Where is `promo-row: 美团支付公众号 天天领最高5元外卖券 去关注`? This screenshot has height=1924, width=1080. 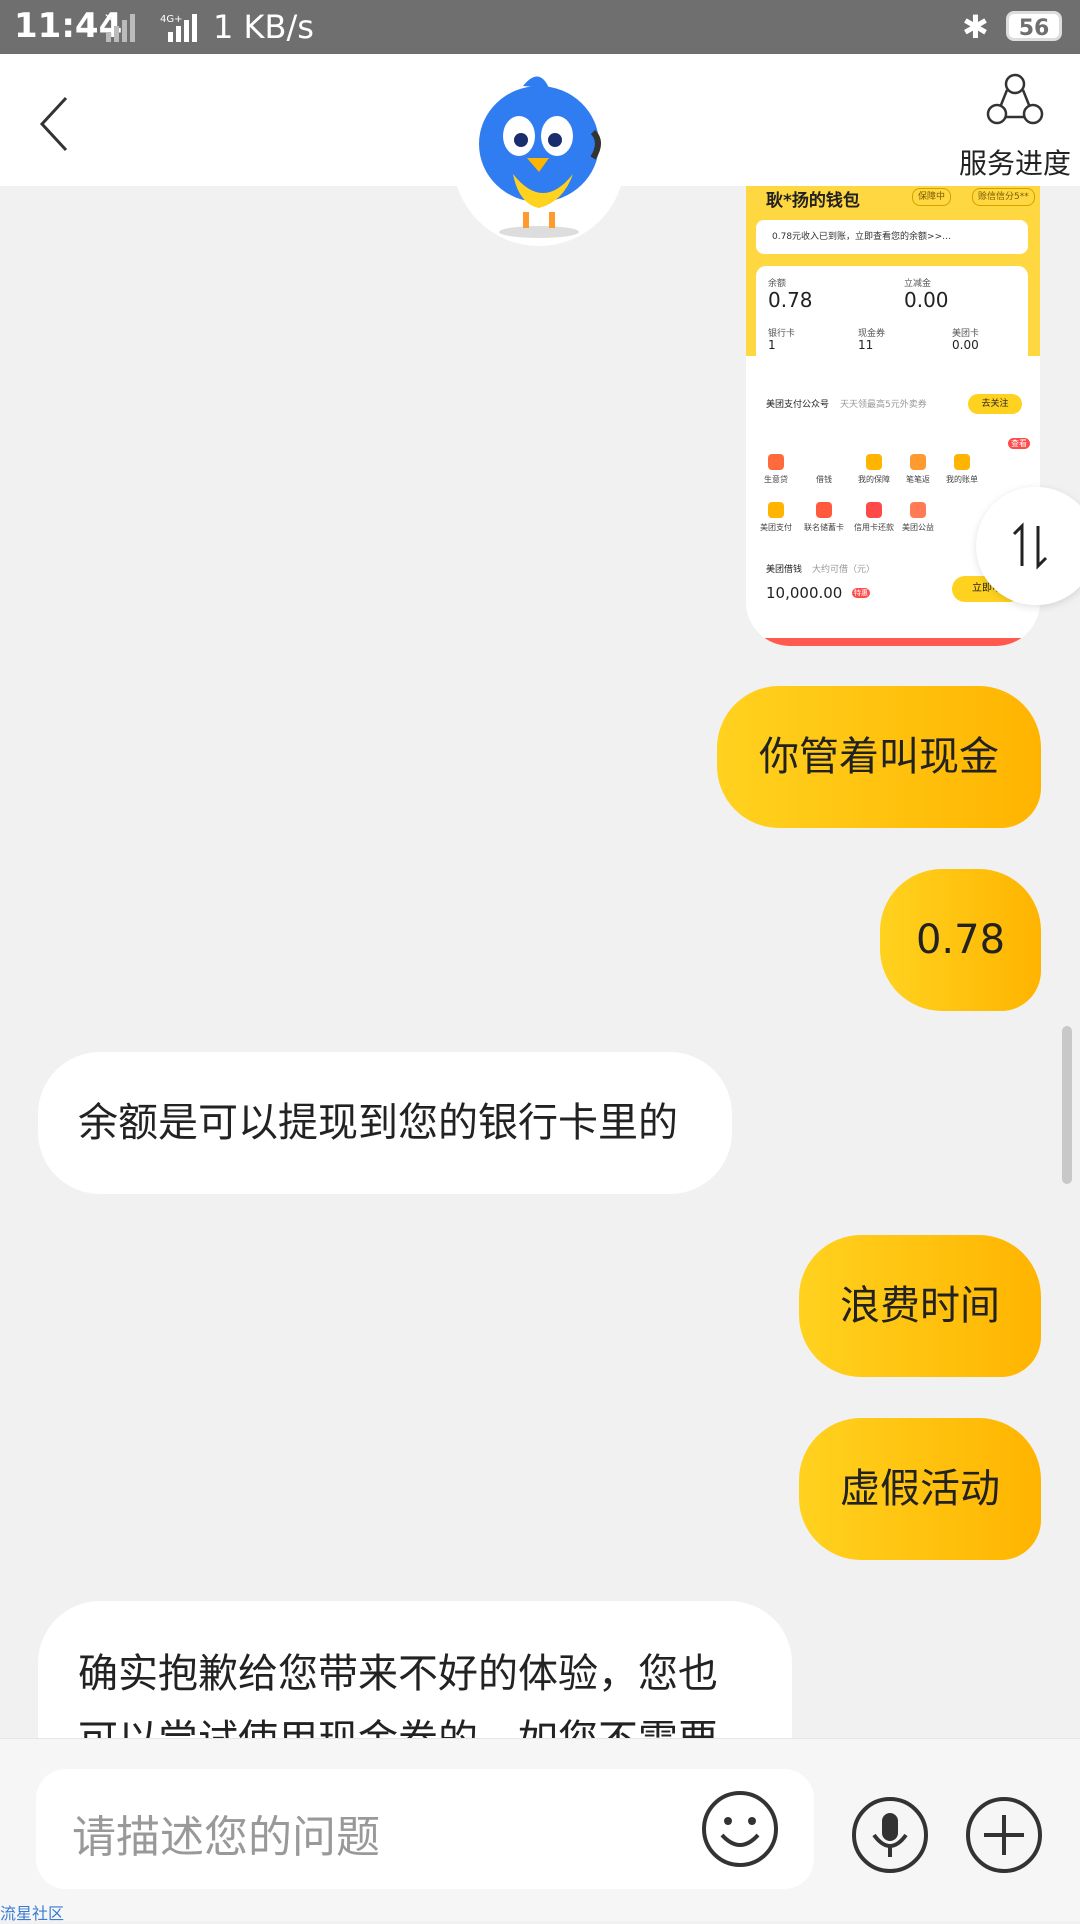 promo-row: 美团支付公众号 天天领最高5元外卖券 去关注 is located at coordinates (892, 403).